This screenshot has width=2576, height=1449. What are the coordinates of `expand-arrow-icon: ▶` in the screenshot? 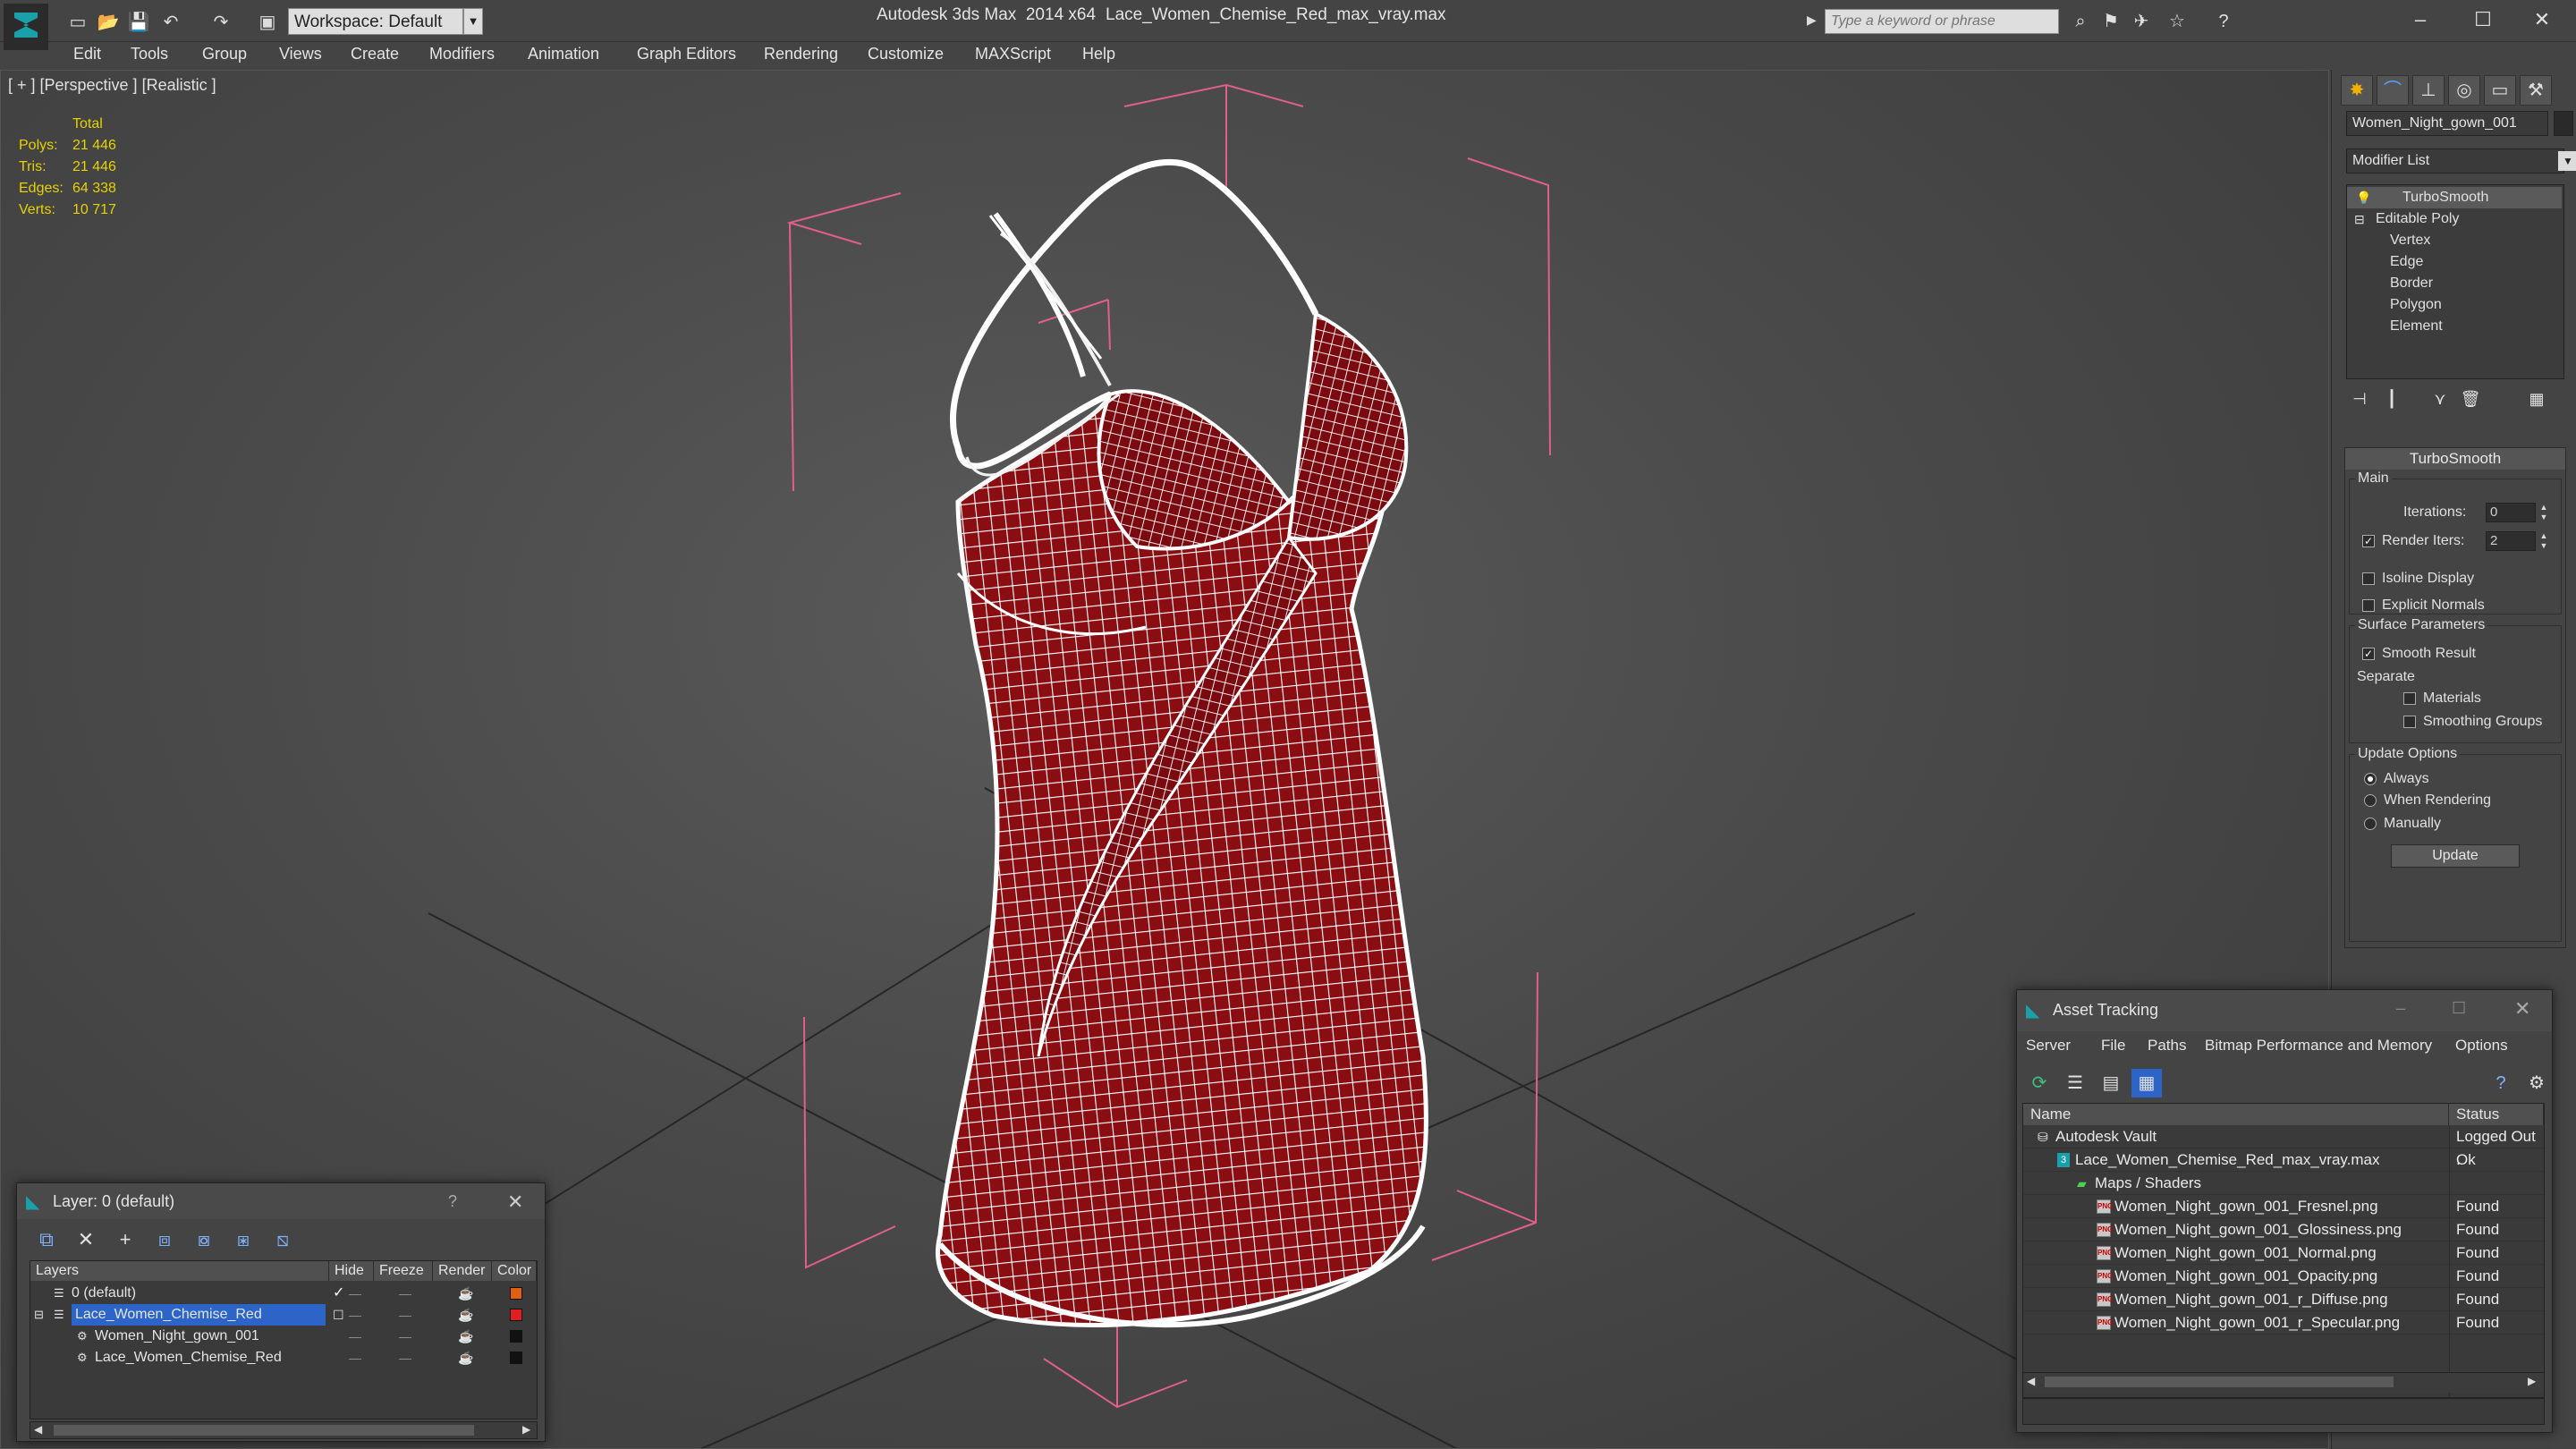 It's located at (1812, 20).